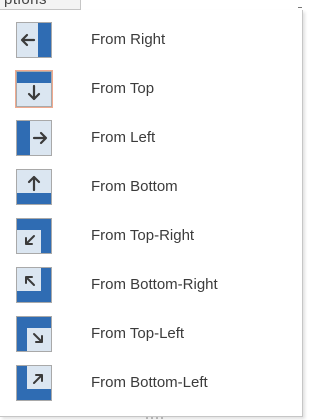  I want to click on effect-options-tab-label: ptions, so click(25, 4).